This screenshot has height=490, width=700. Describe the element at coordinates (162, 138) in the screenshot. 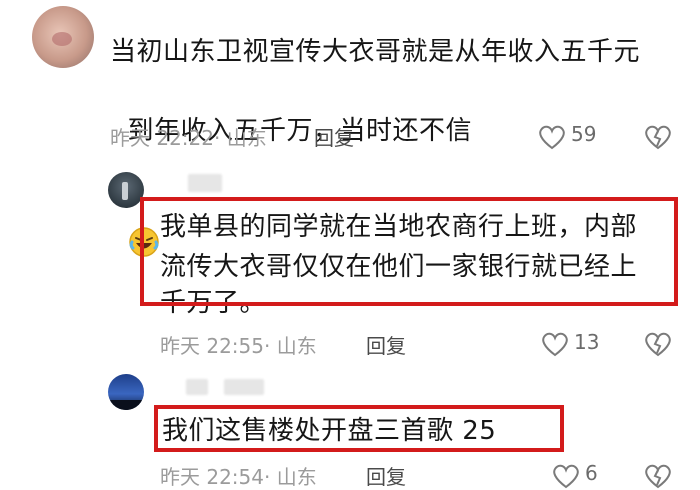

I see `timestamp-text: 昨天 22:22` at that location.